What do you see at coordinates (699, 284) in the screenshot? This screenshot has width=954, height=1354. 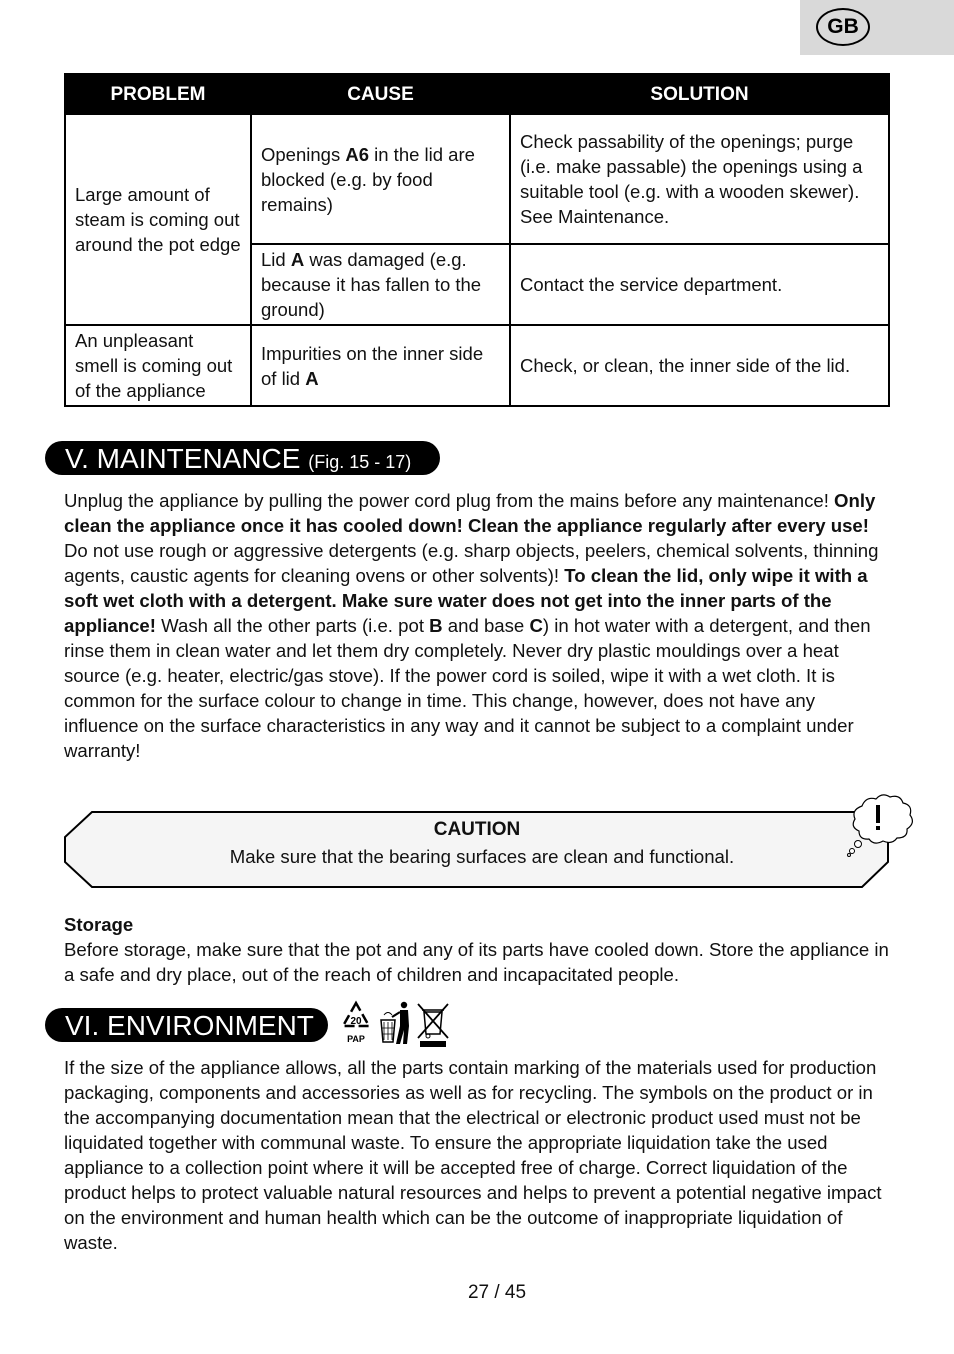 I see `solution-cell: Contact the service department.` at bounding box center [699, 284].